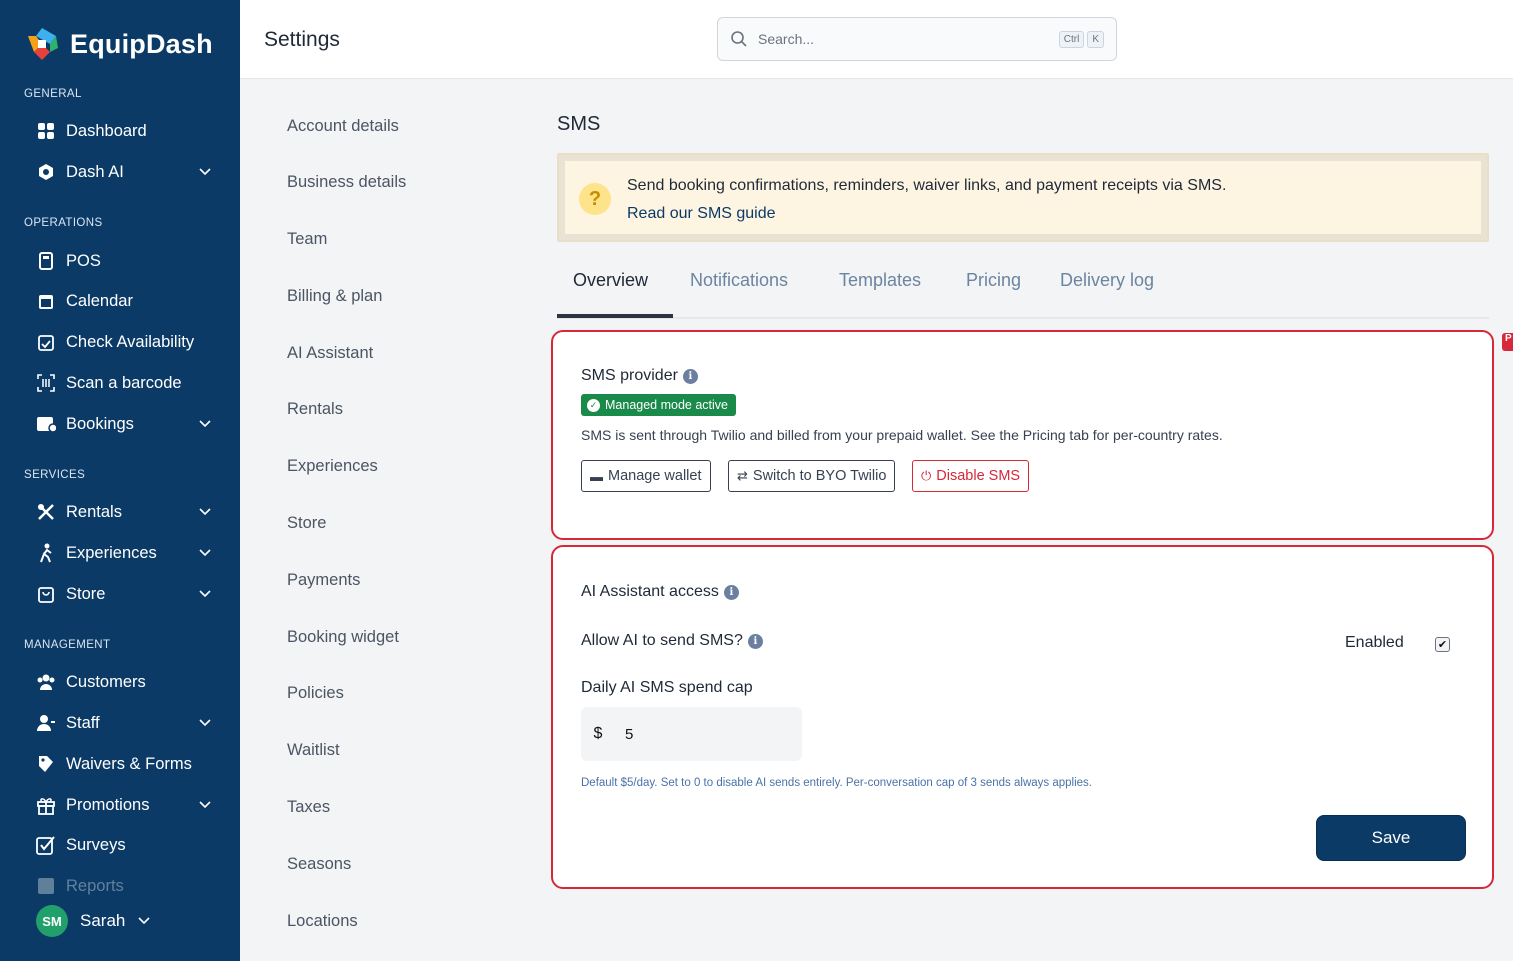 Image resolution: width=1513 pixels, height=961 pixels. Describe the element at coordinates (126, 131) in the screenshot. I see `sidebar-item-dashboard: Dashboard` at that location.